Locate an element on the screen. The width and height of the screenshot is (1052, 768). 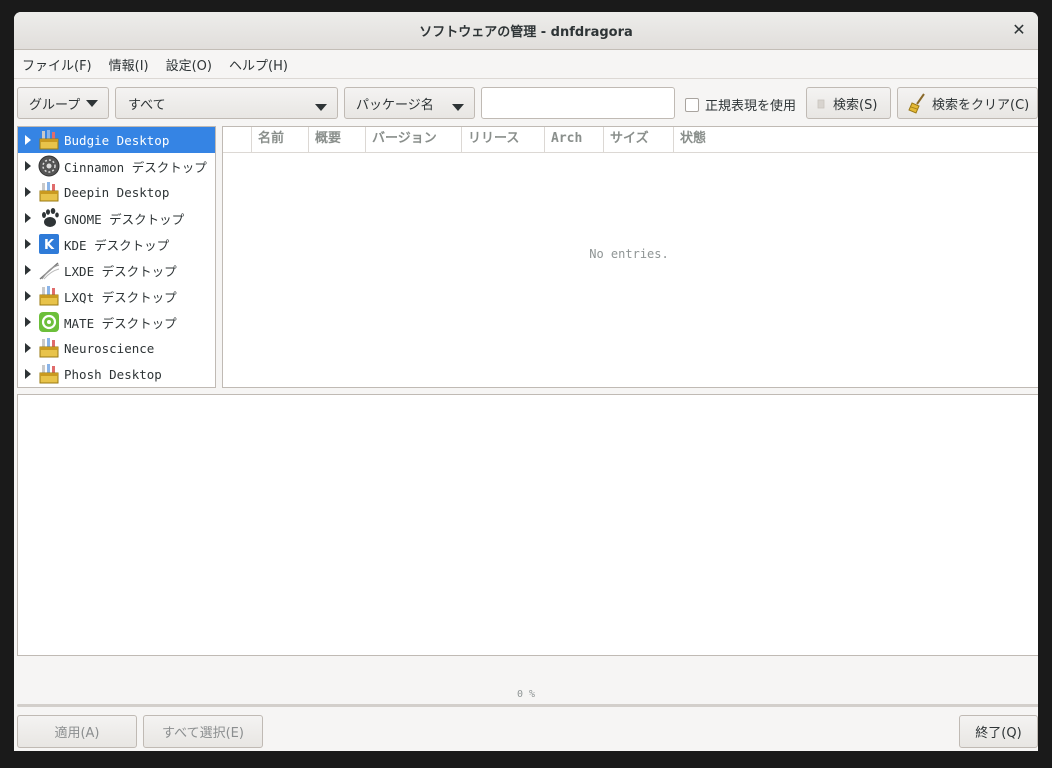
lxde-icon is located at coordinates (49, 270).